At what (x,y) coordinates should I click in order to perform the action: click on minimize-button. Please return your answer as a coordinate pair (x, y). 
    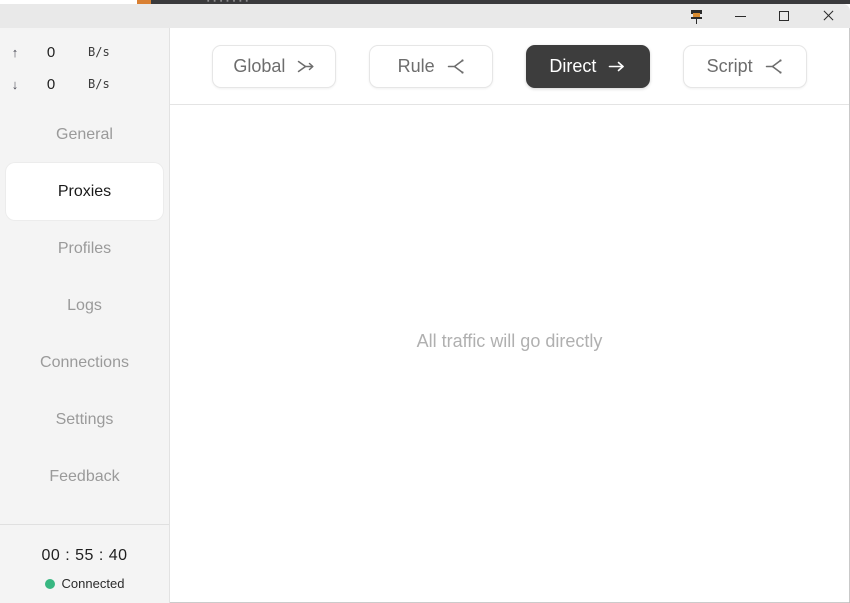
    Looking at the image, I should click on (740, 16).